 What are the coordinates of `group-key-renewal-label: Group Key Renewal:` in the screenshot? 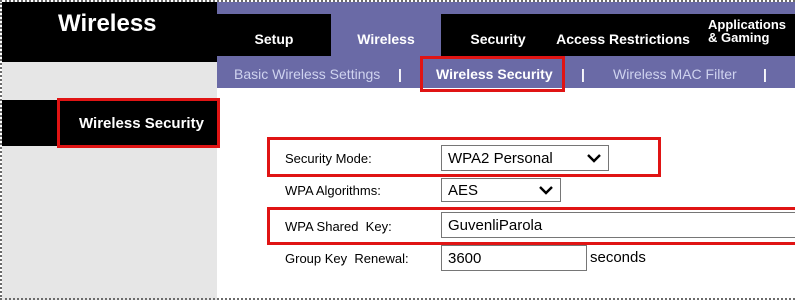 It's located at (347, 258).